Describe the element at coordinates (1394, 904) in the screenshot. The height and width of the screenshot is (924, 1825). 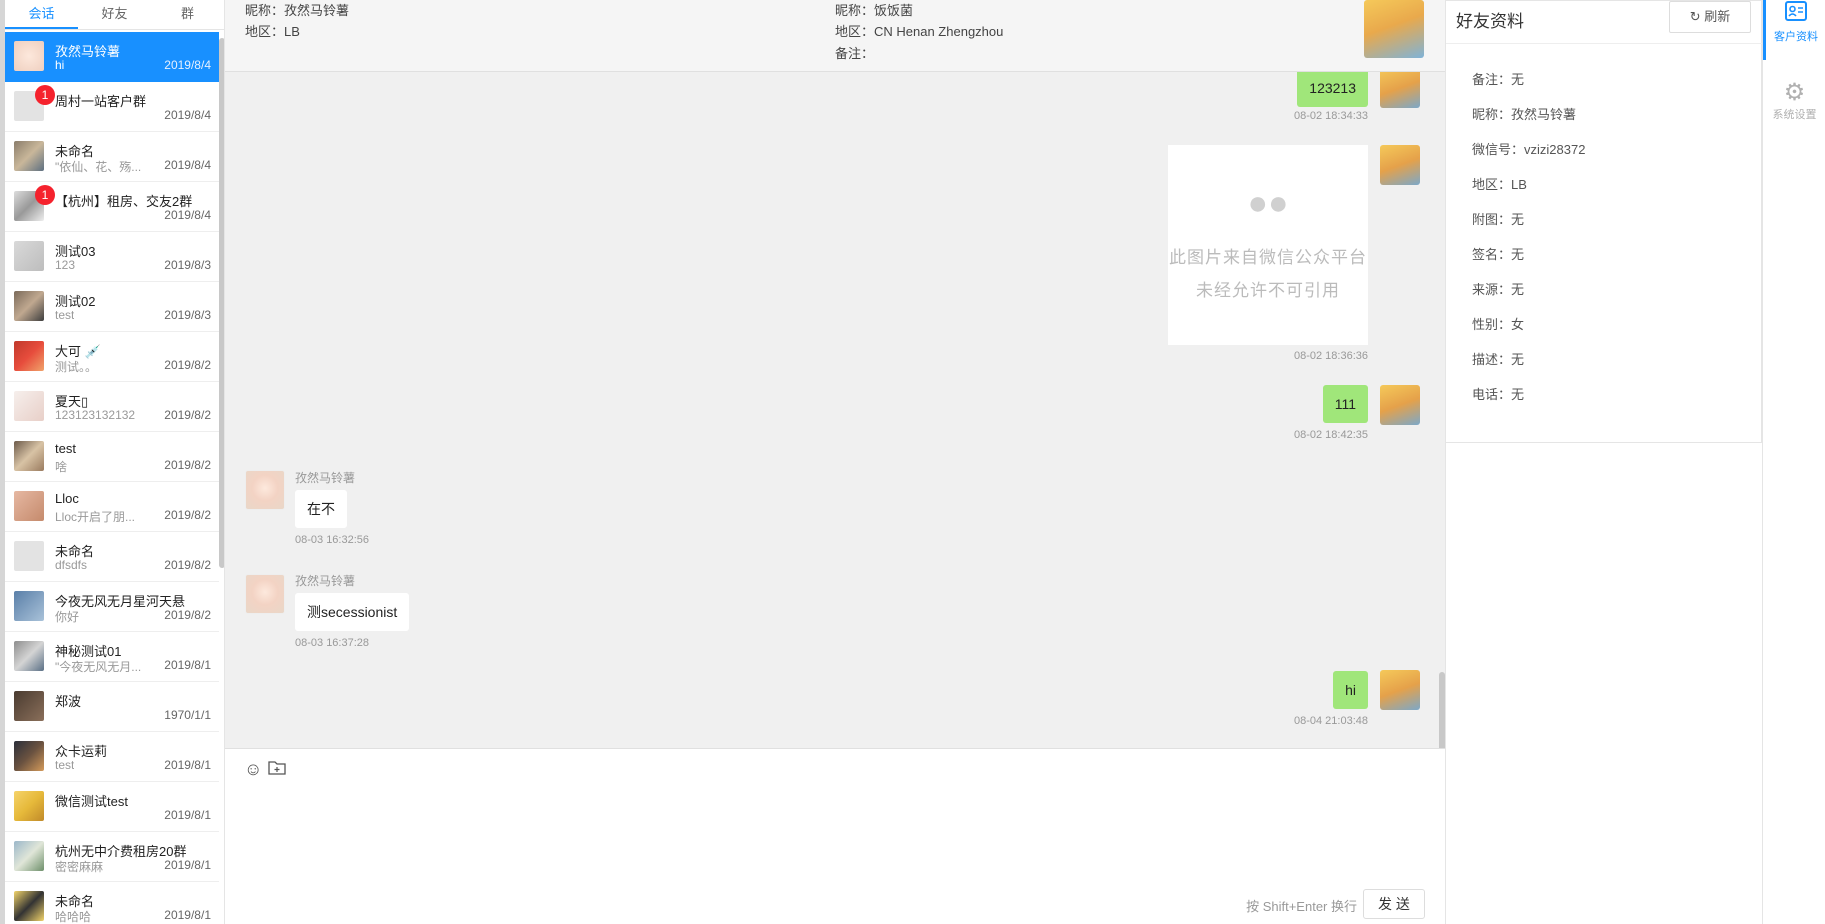
I see `send-button: 发 送` at that location.